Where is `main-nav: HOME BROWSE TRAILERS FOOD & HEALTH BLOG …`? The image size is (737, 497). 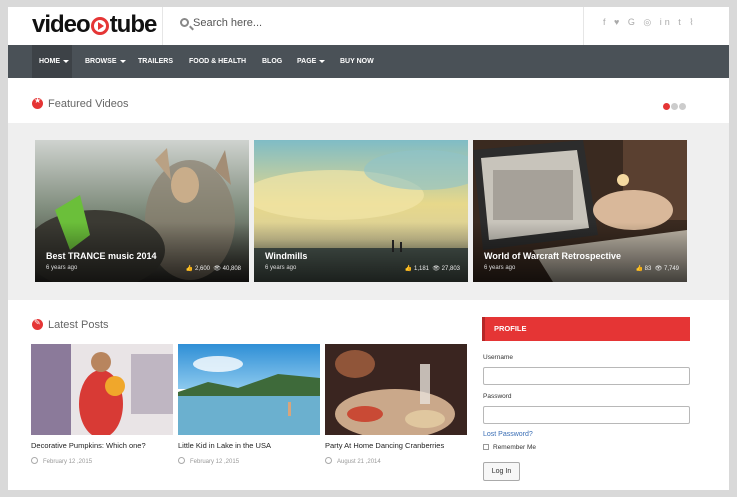 main-nav: HOME BROWSE TRAILERS FOOD & HEALTH BLOG … is located at coordinates (368, 61).